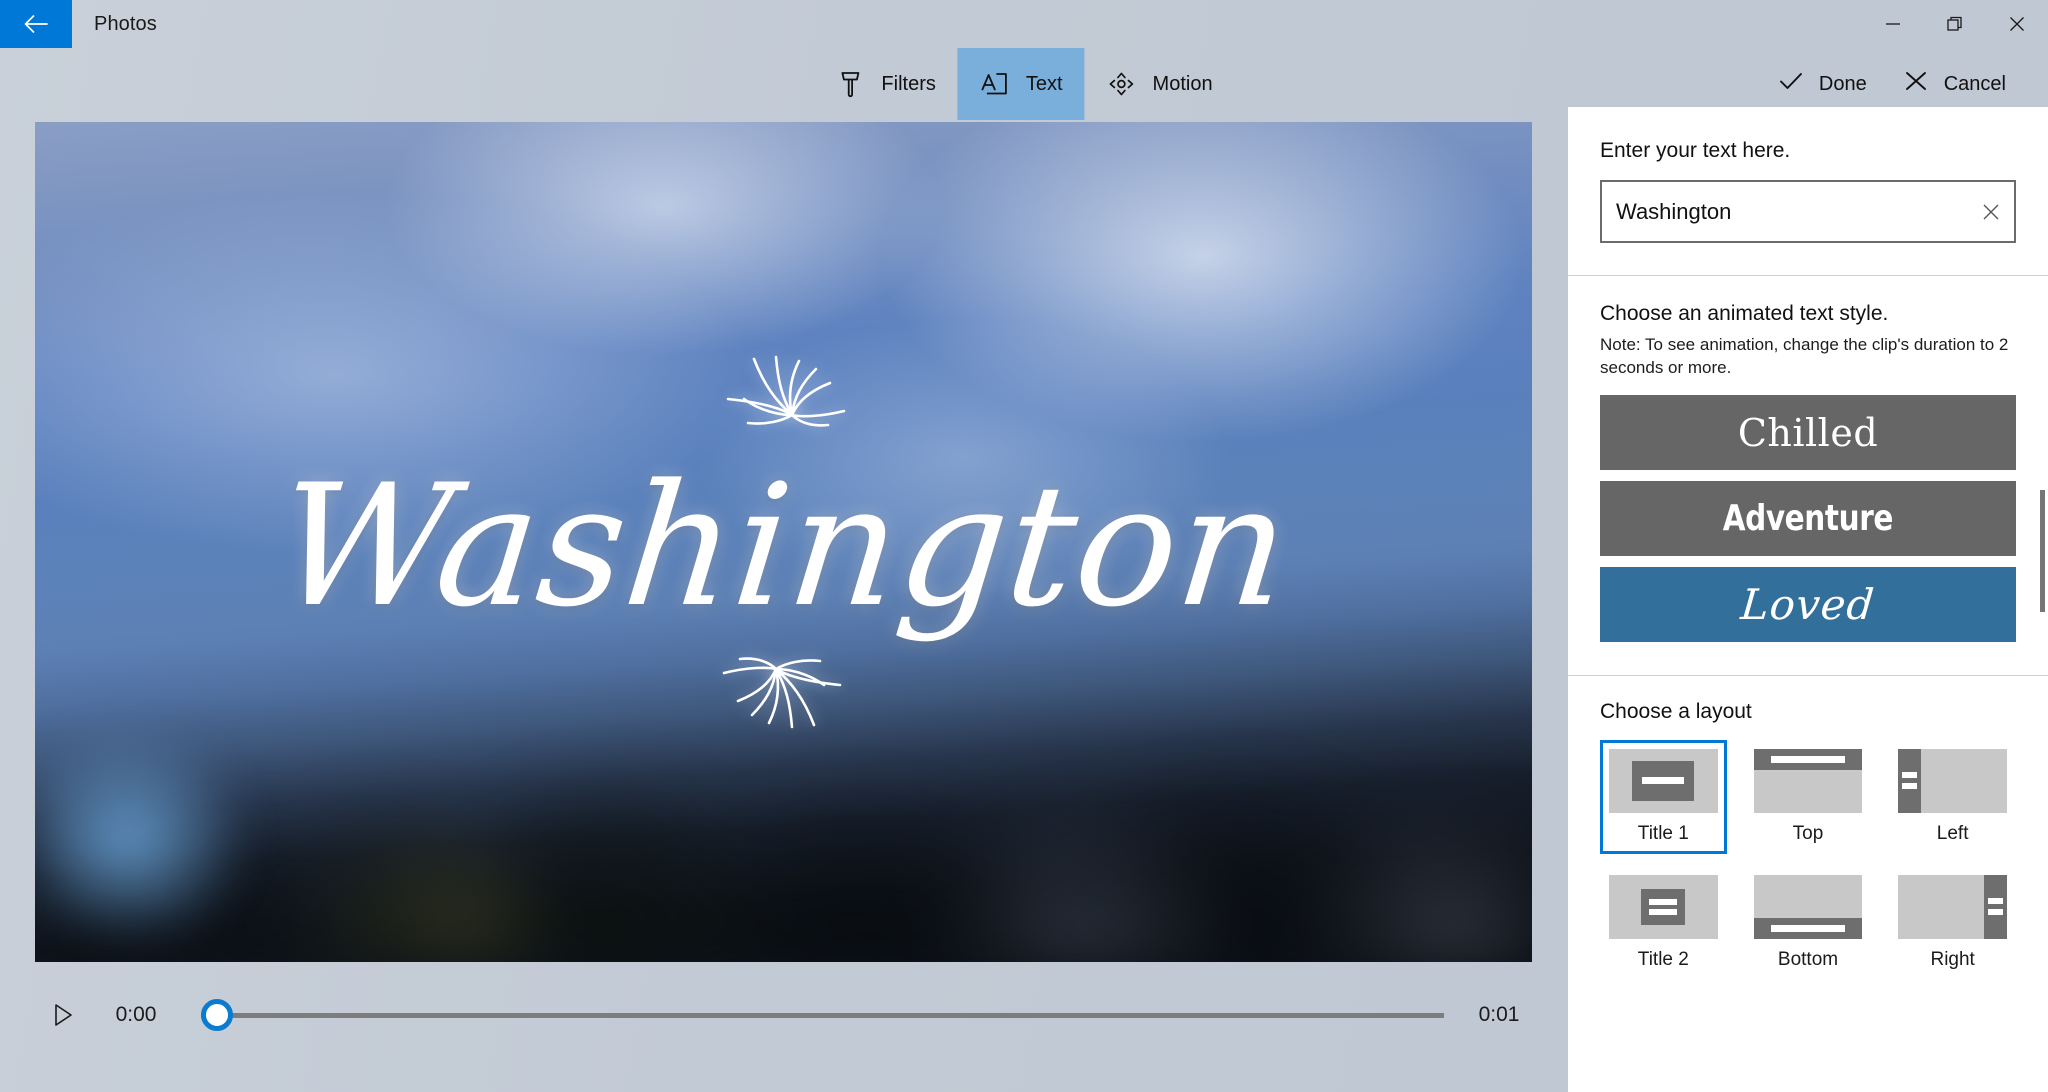 The width and height of the screenshot is (2048, 1092). I want to click on tab-motion-label: Motion, so click(1182, 83).